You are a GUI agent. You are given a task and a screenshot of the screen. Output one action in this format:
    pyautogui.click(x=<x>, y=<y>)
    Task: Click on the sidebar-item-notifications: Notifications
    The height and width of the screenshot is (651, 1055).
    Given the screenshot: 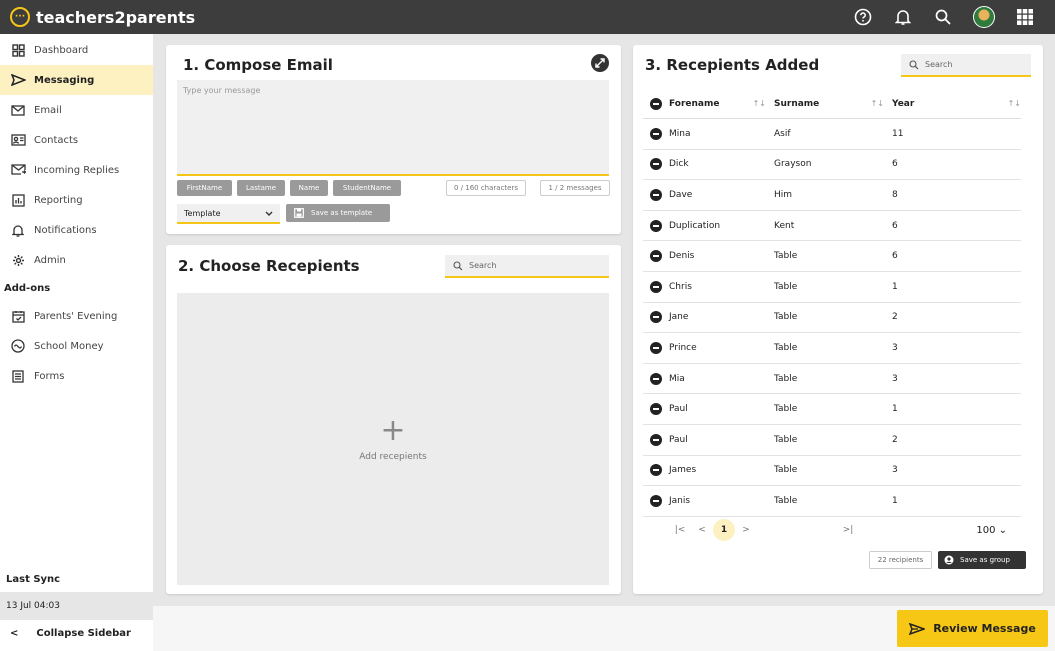 What is the action you would take?
    pyautogui.click(x=76, y=230)
    